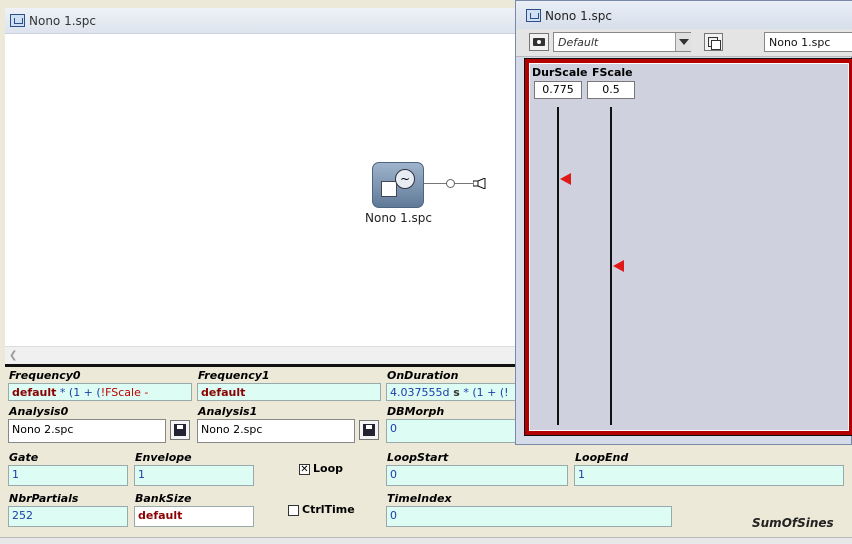  What do you see at coordinates (454, 392) in the screenshot?
I see `onduration-unit: s` at bounding box center [454, 392].